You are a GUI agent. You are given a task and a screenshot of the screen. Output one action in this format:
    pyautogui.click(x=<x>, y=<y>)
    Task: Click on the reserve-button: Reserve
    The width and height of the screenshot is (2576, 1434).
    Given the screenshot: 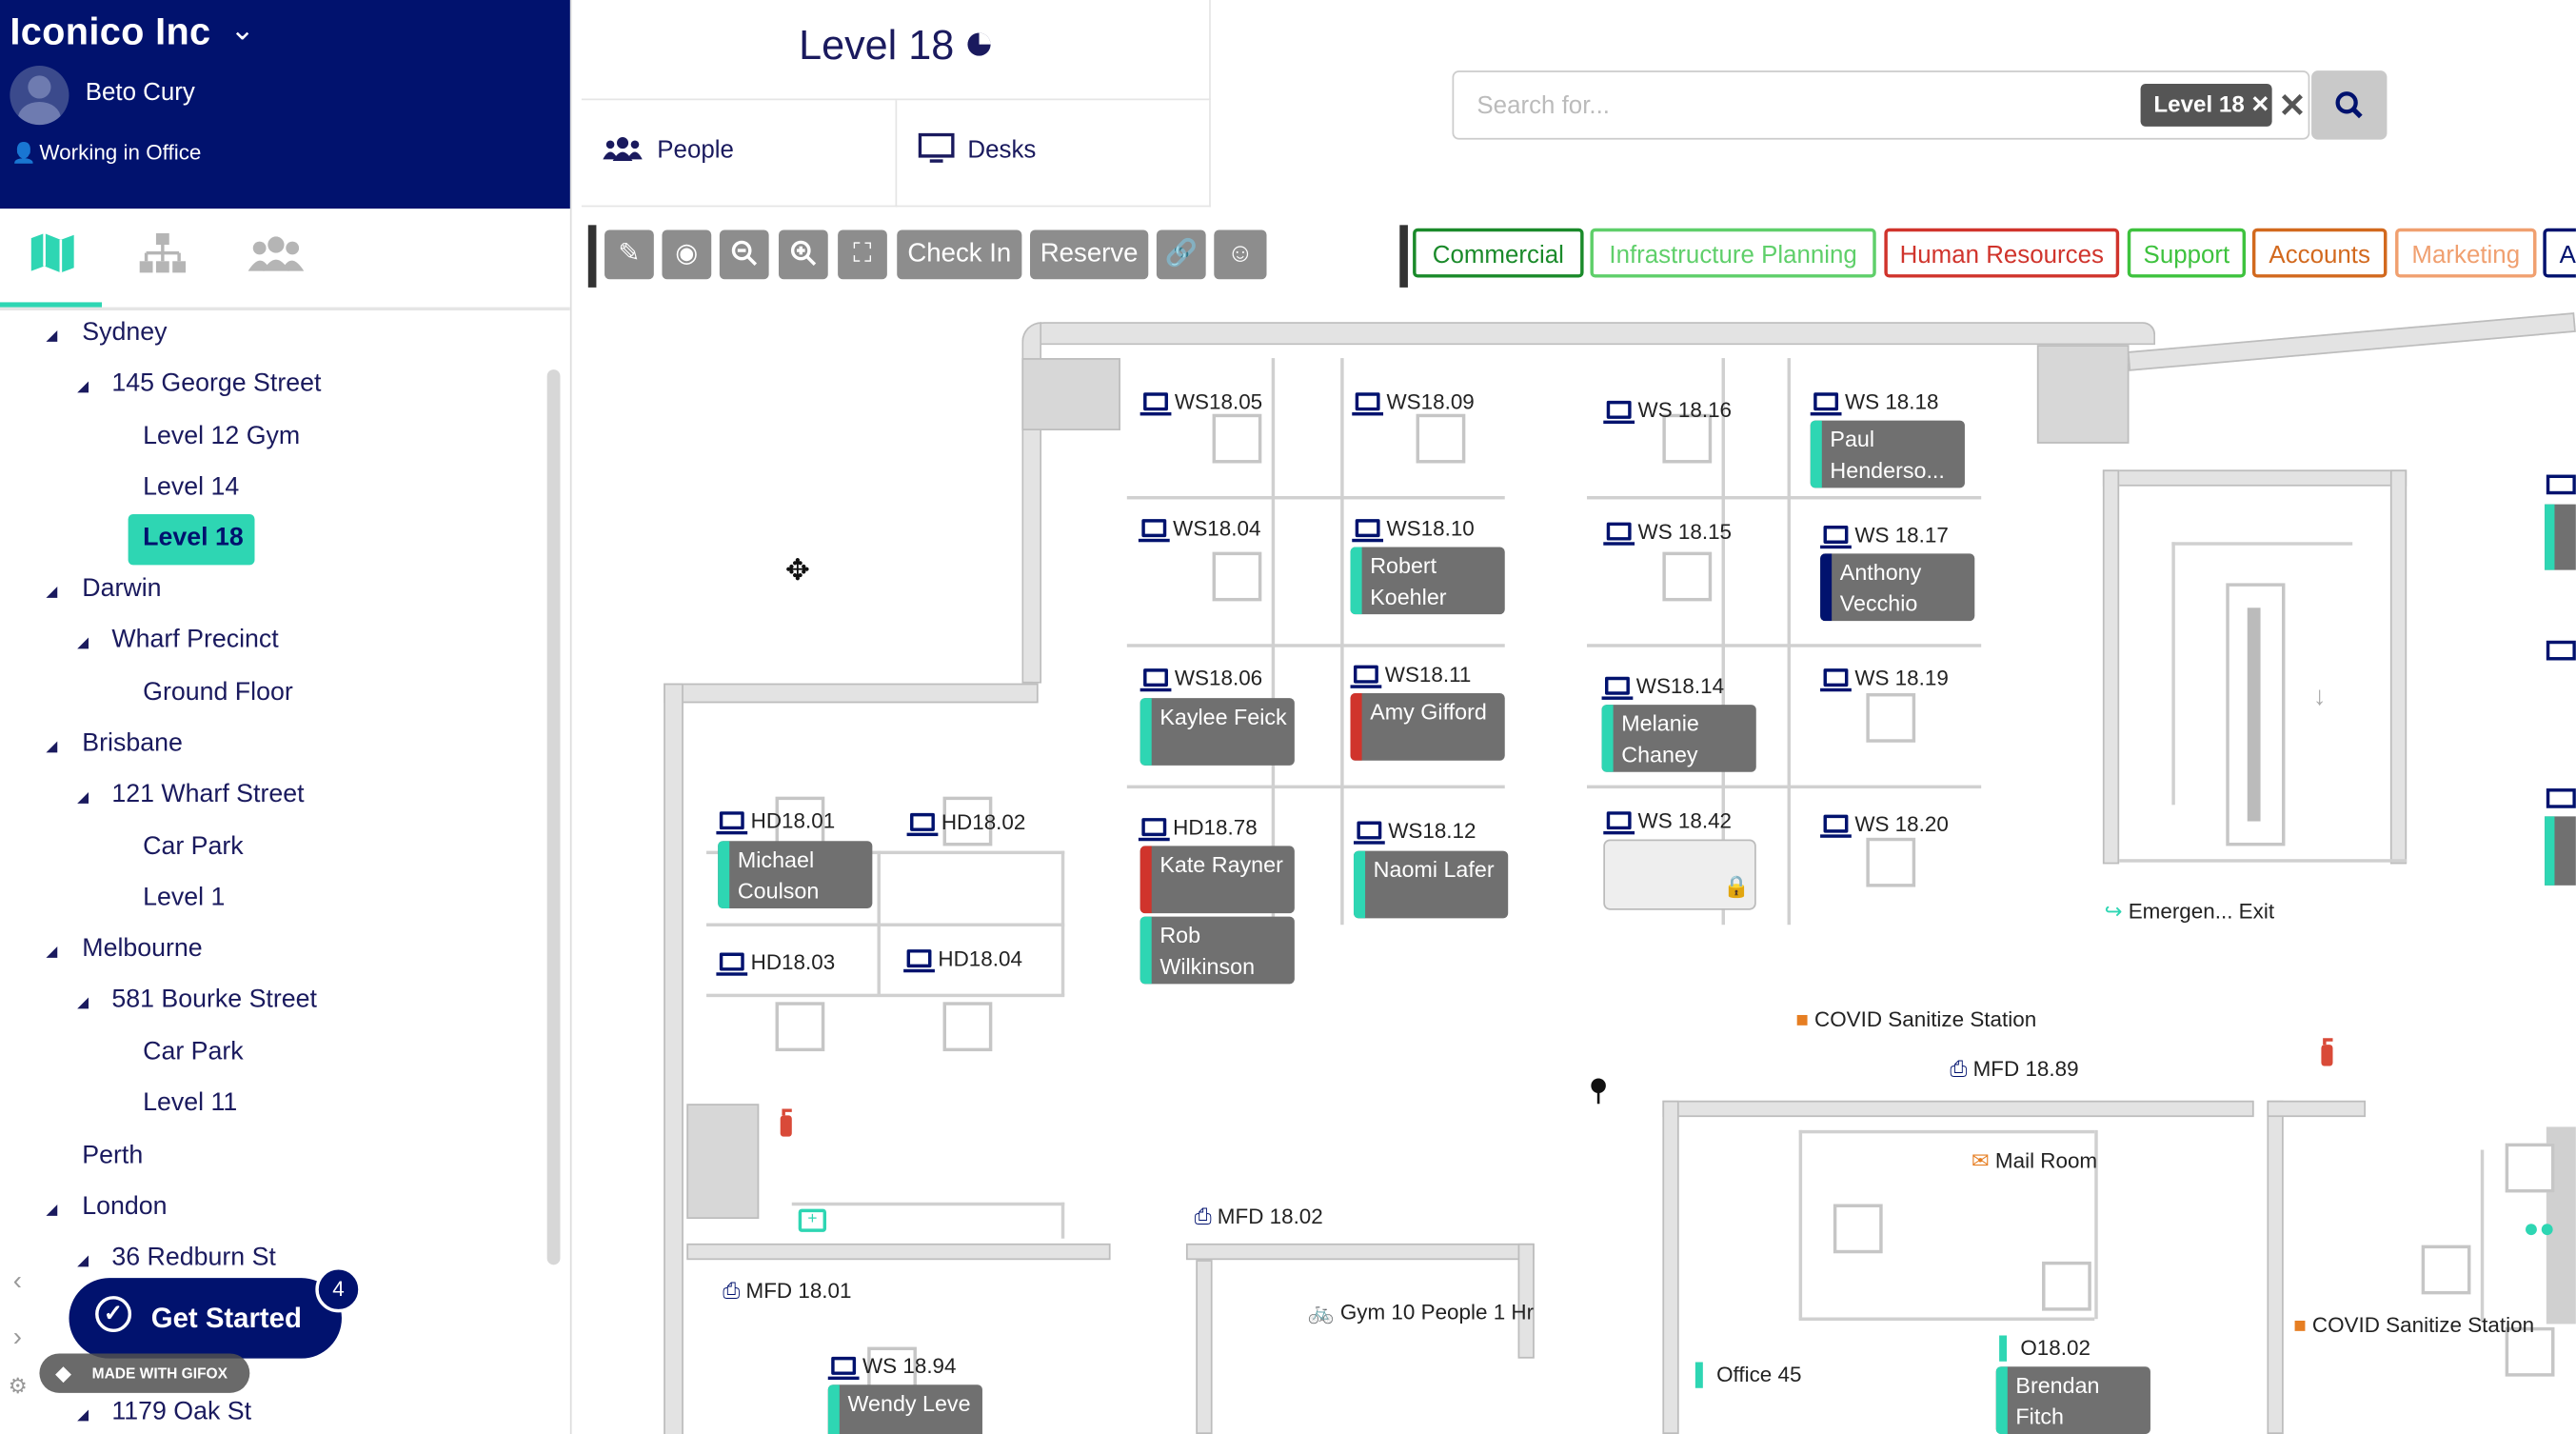 What is the action you would take?
    pyautogui.click(x=1089, y=254)
    